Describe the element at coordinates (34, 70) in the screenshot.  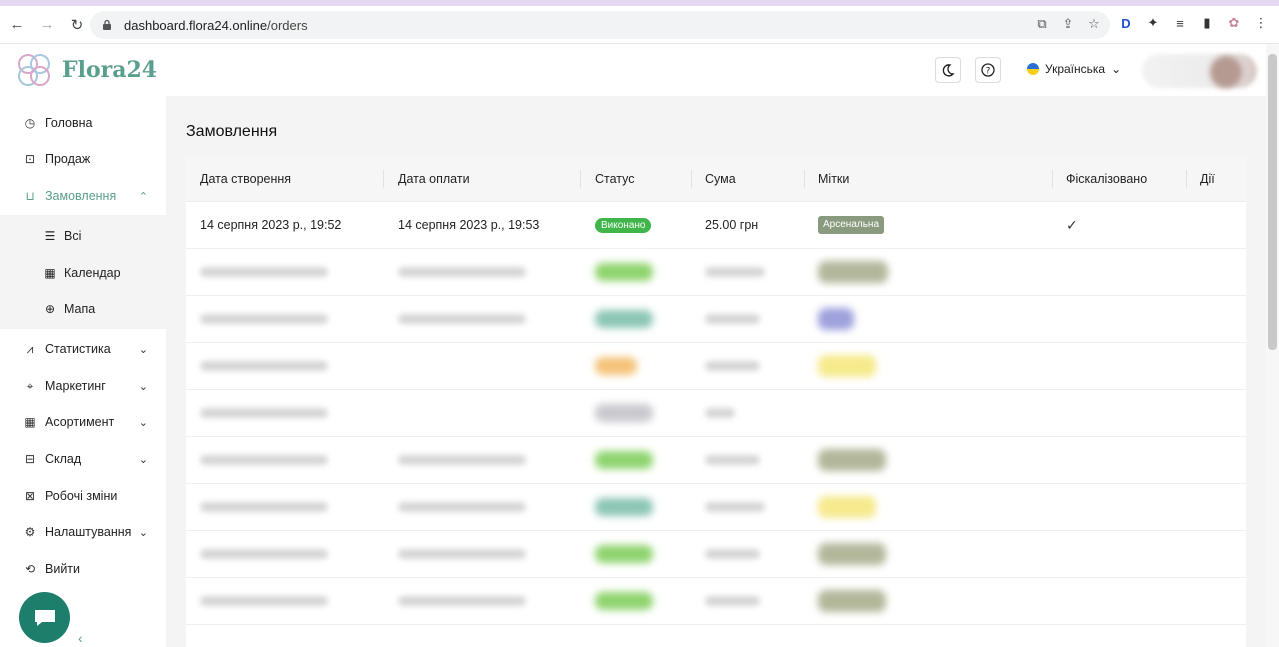
I see `flower-logo-icon` at that location.